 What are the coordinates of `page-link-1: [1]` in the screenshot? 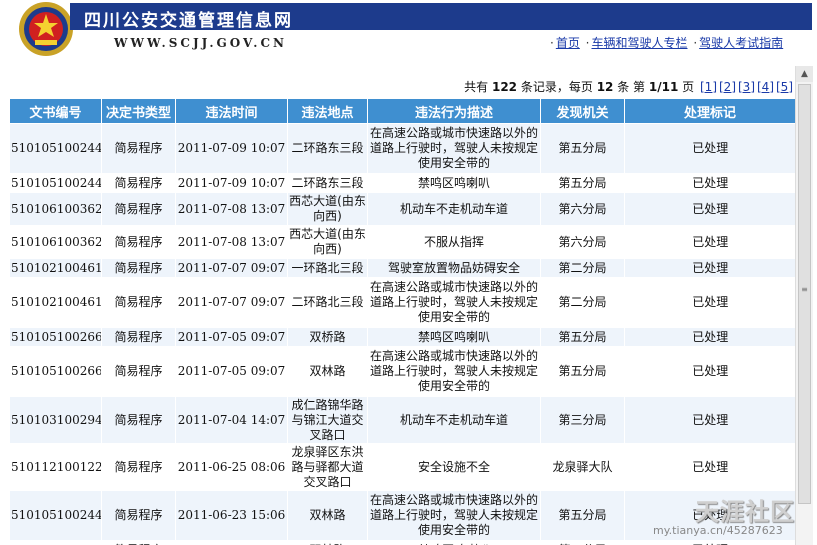 It's located at (708, 87).